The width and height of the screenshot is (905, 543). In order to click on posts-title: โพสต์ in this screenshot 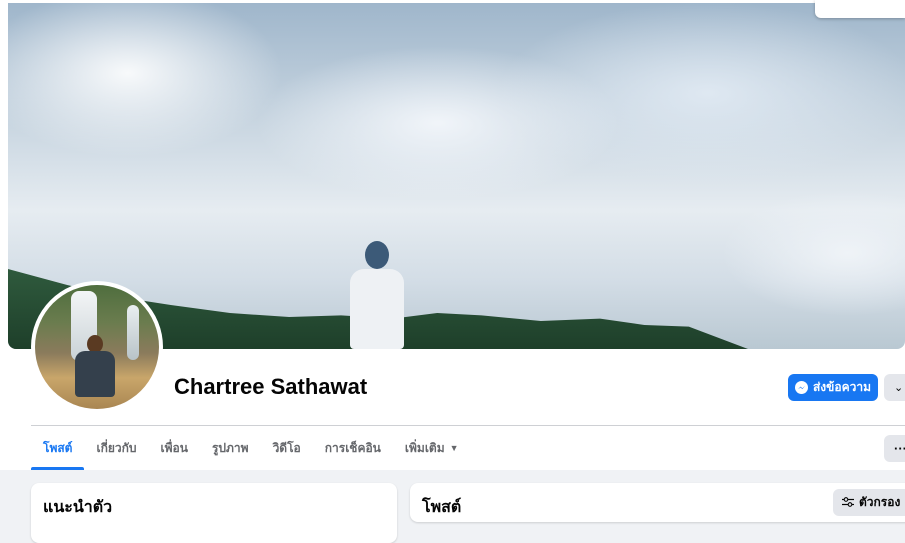, I will do `click(442, 507)`.